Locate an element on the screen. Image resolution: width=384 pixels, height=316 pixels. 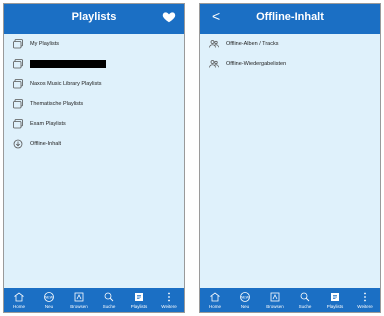
list-item-label: Offline-Wiedergabelisten is located at coordinates (256, 64).